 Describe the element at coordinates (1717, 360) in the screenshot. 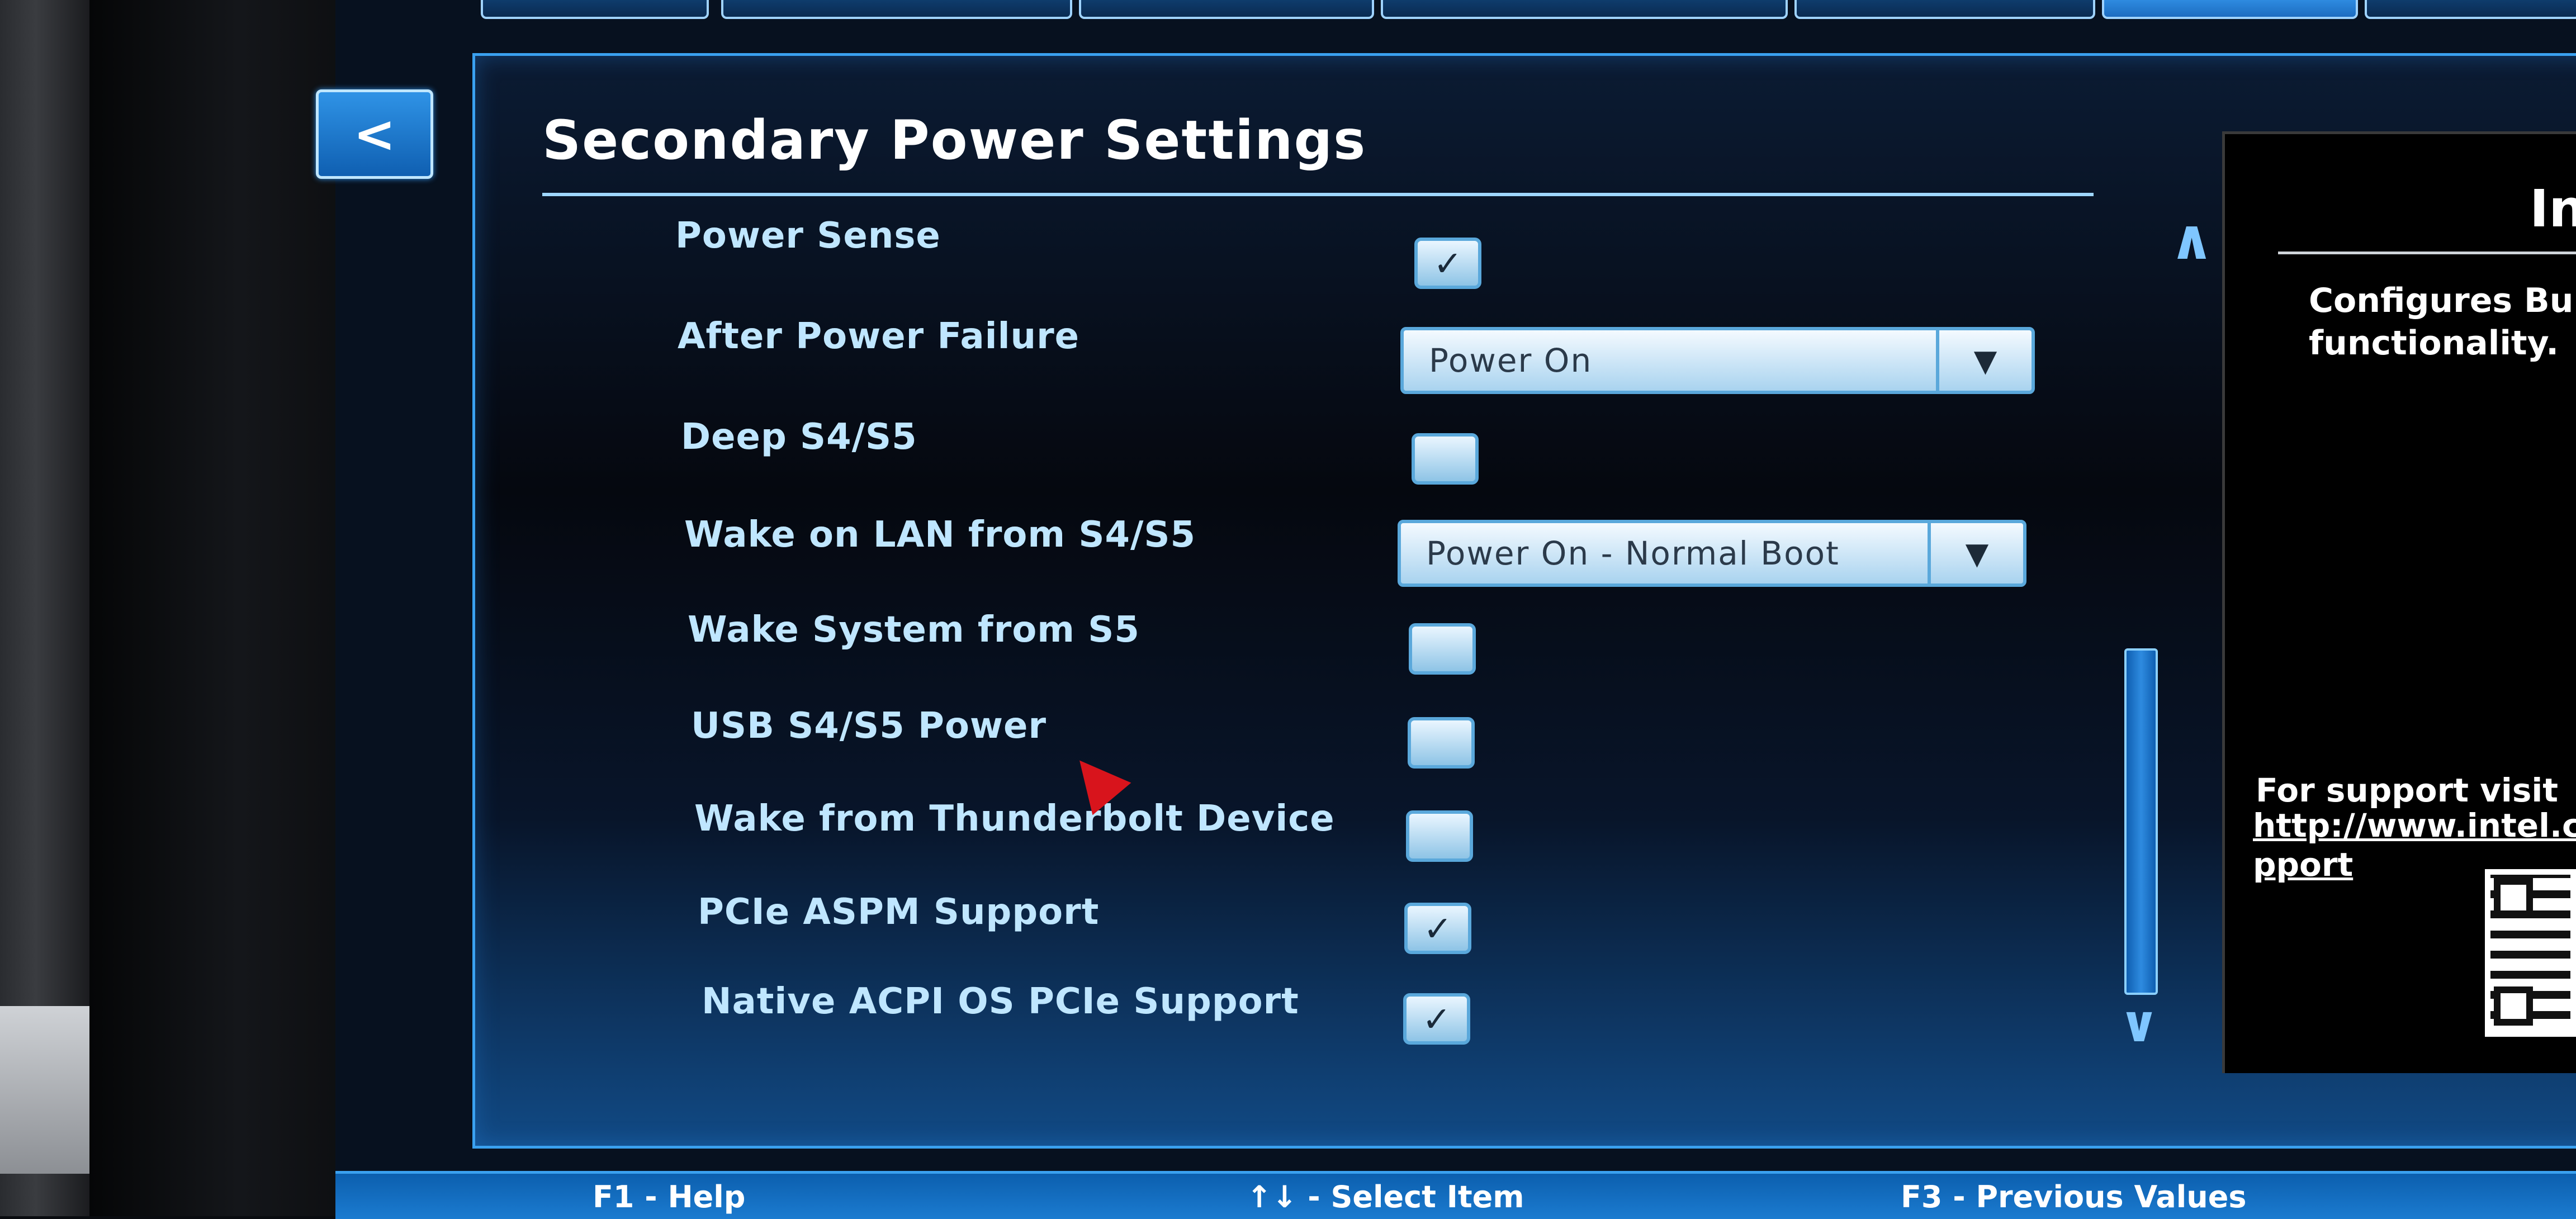

I see `dropdown-after-power-failure: Power On ▼` at that location.